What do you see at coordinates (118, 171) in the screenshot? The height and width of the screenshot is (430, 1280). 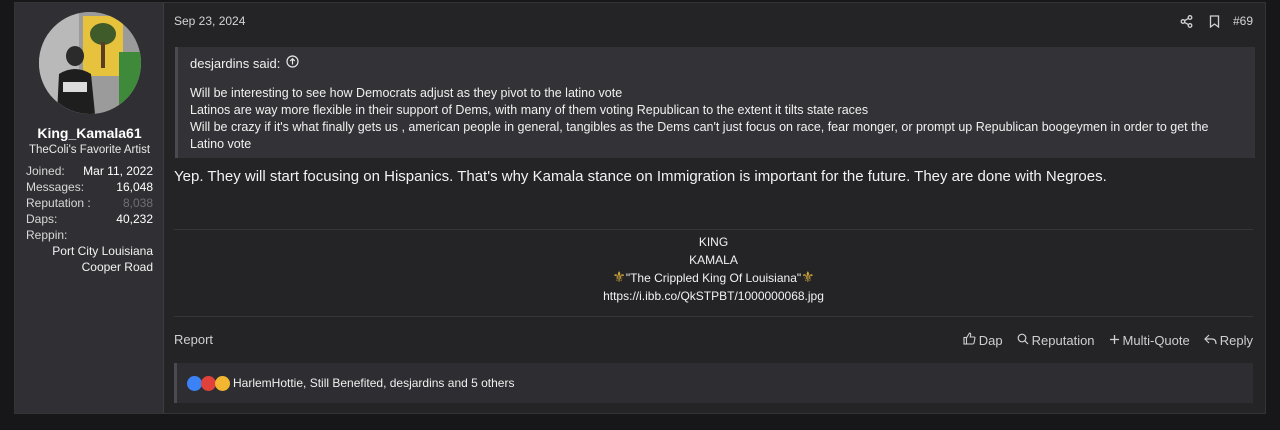 I see `stat-value: Mar 11, 2022` at bounding box center [118, 171].